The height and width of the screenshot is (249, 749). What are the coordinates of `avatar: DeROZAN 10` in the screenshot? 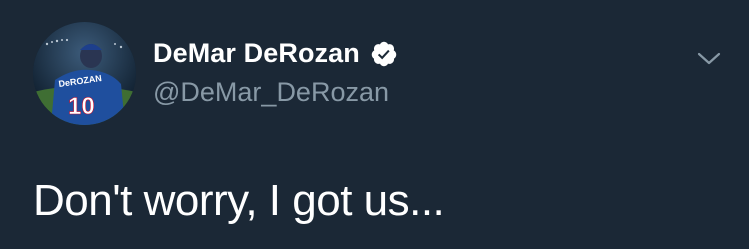 It's located at (84, 73).